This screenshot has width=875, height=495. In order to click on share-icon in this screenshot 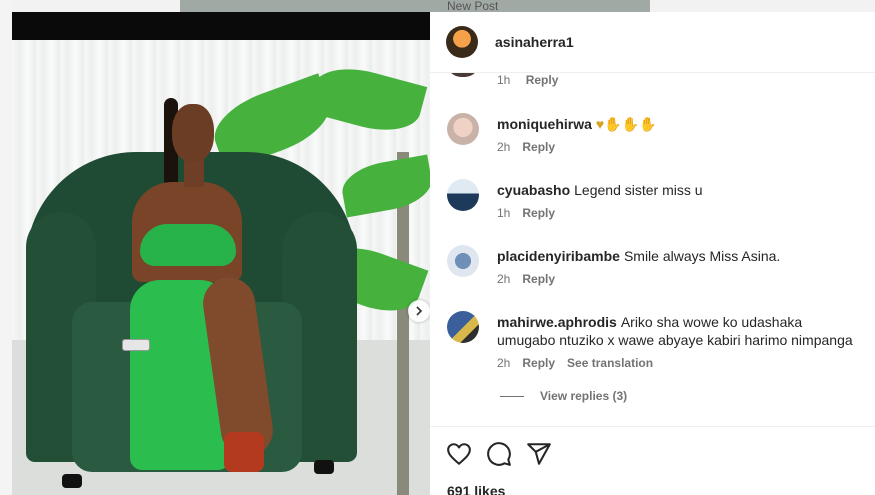, I will do `click(539, 454)`.